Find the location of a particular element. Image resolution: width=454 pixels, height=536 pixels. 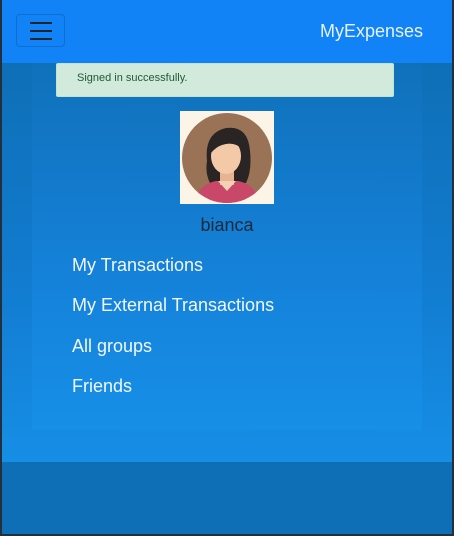

menu-link-my-transactions: My Transactions is located at coordinates (137, 265).